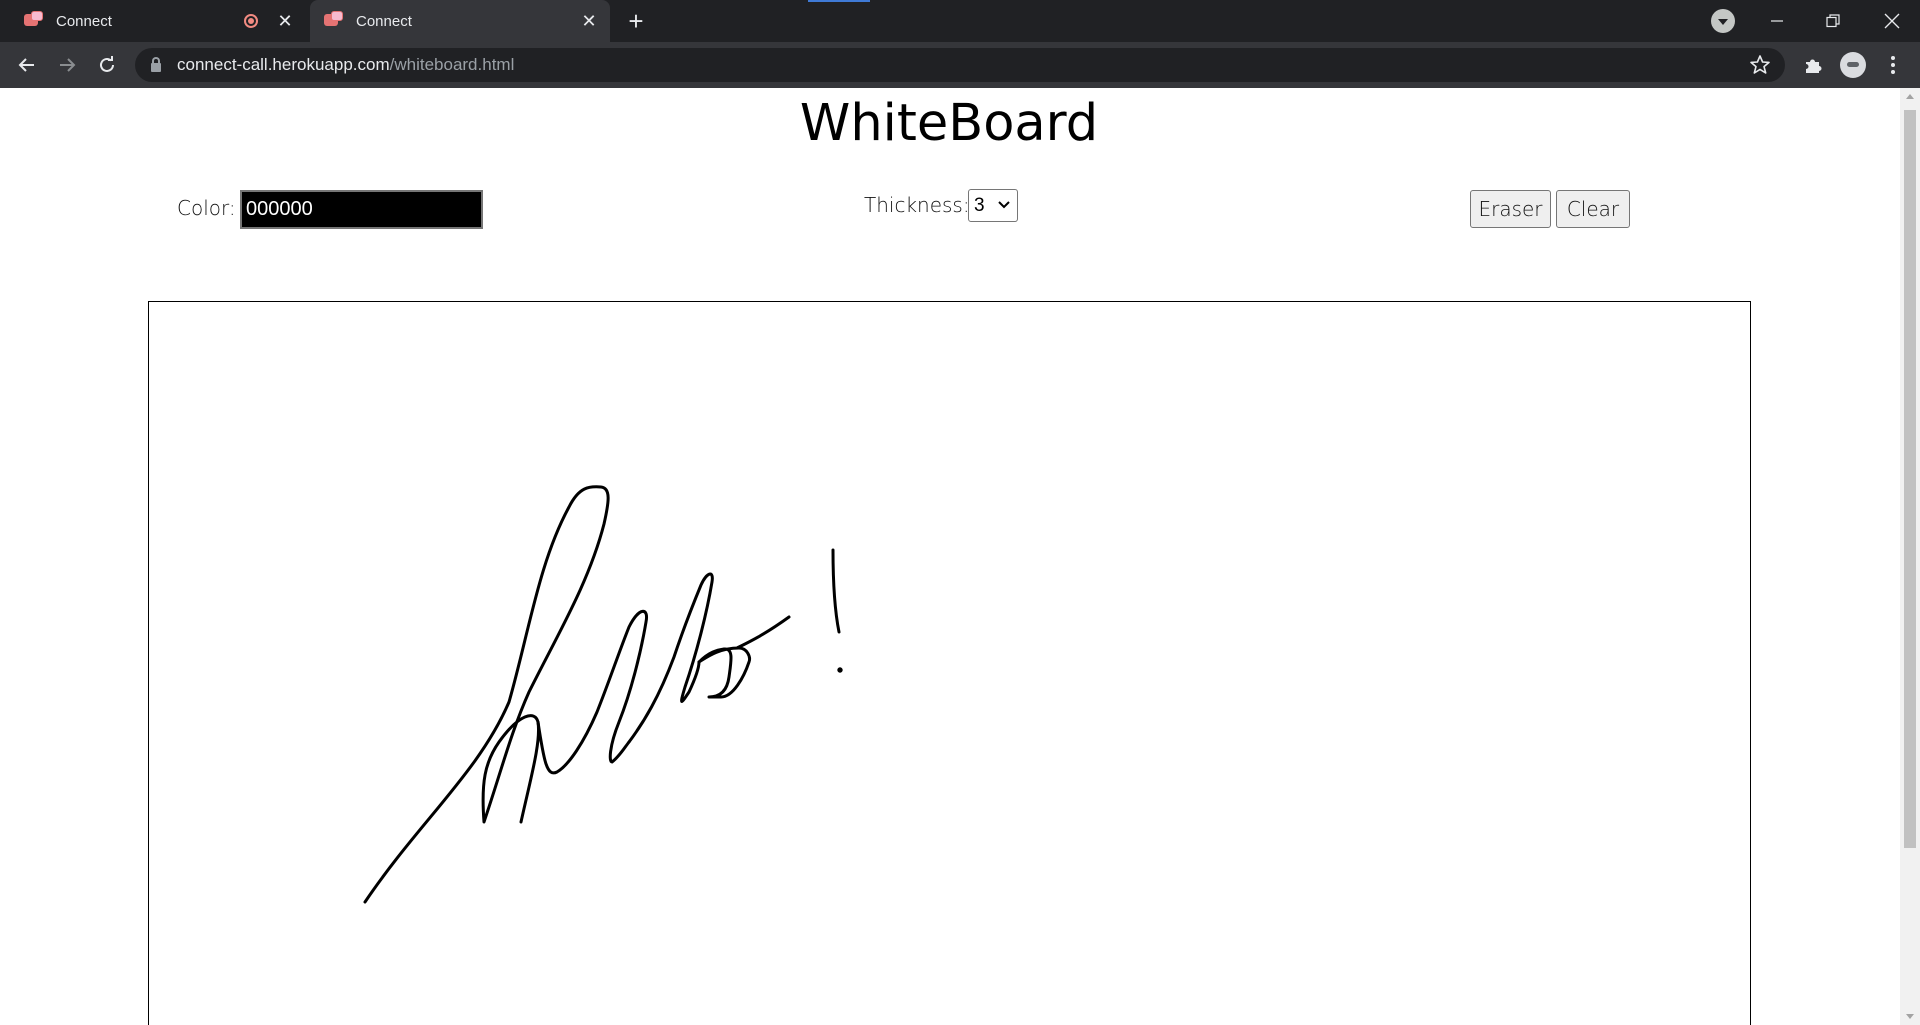 The height and width of the screenshot is (1025, 1920). Describe the element at coordinates (917, 205) in the screenshot. I see `thickness-label: Thickness:` at that location.